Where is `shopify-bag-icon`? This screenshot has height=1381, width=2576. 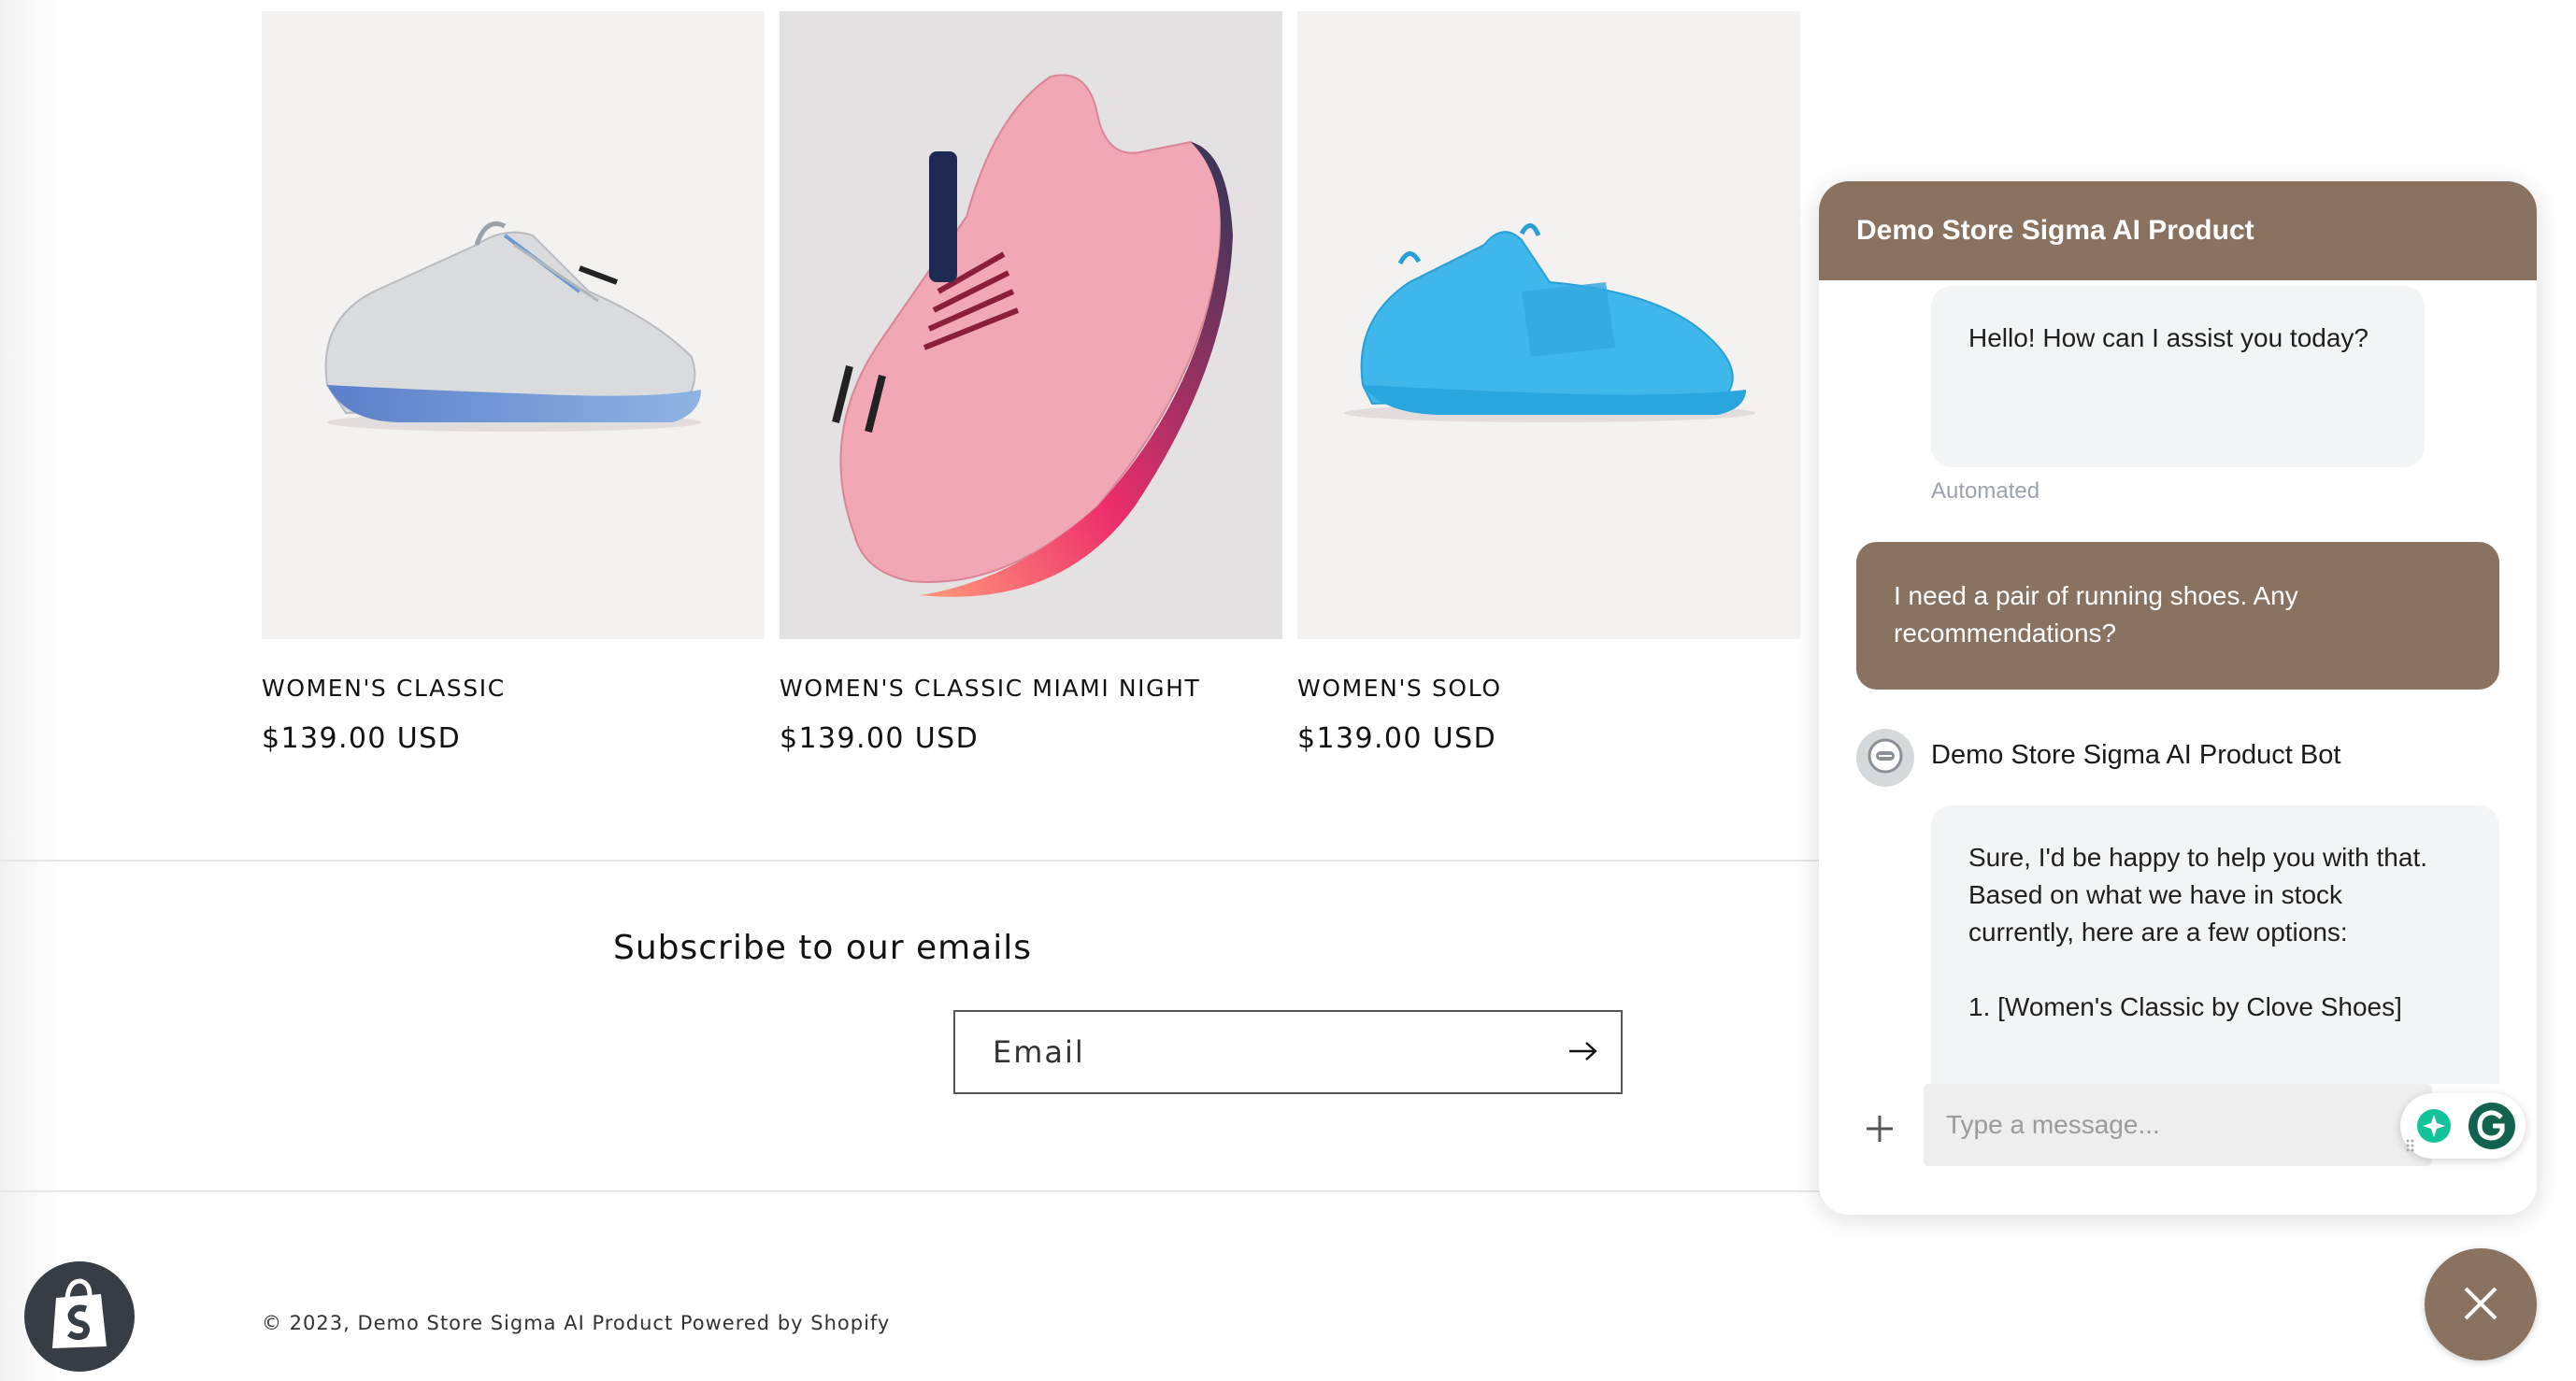
shopify-bag-icon is located at coordinates (79, 1317).